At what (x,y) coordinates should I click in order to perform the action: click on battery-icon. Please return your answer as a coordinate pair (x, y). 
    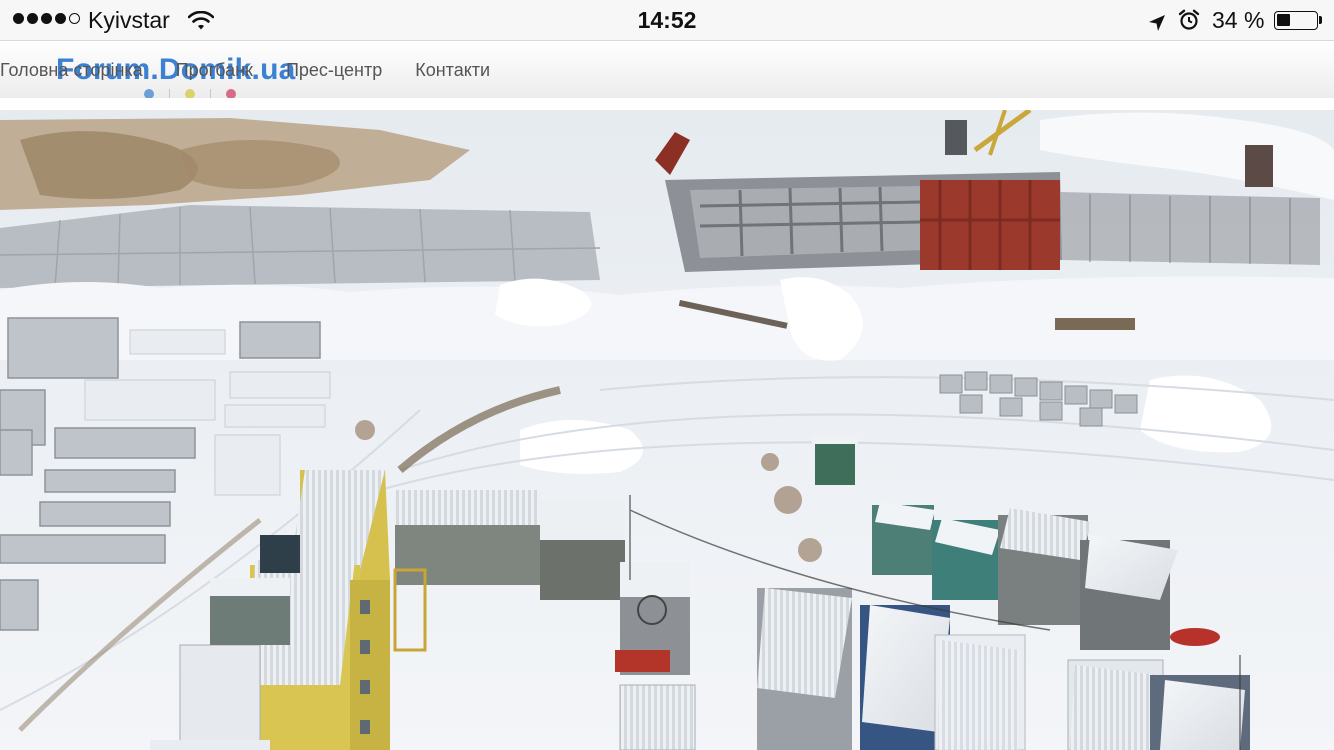
    Looking at the image, I should click on (1296, 20).